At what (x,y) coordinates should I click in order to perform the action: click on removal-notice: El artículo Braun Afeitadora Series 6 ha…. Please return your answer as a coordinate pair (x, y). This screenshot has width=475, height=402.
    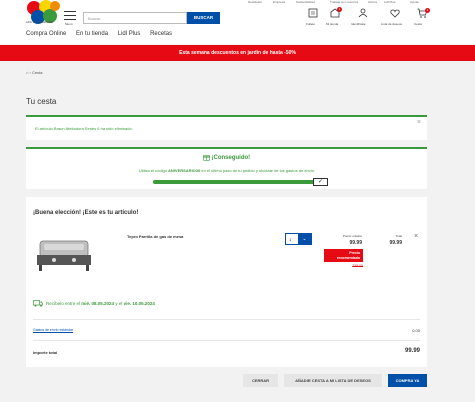
    Looking at the image, I should click on (226, 127).